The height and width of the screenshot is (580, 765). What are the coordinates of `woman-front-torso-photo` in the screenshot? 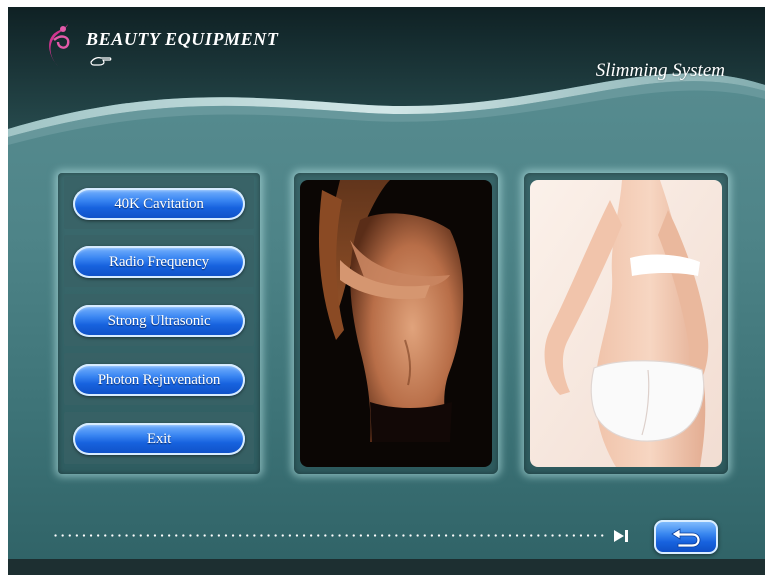 It's located at (396, 323).